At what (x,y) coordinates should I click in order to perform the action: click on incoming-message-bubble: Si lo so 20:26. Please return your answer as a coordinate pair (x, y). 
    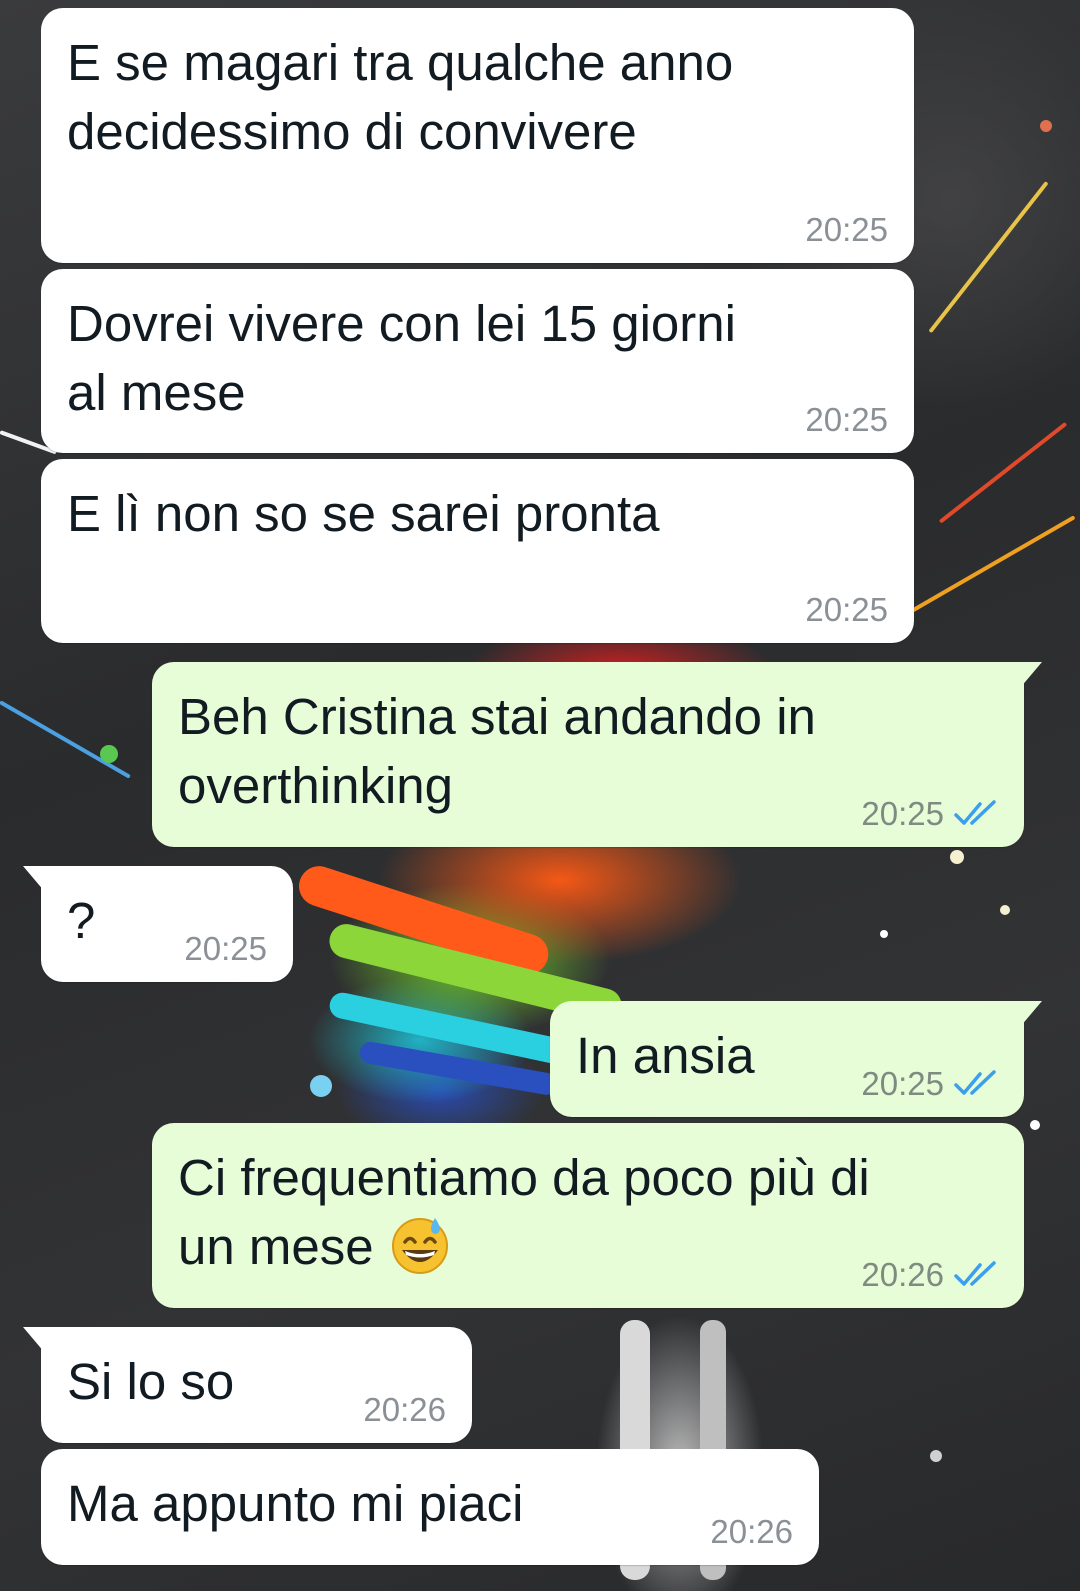
    Looking at the image, I should click on (247, 1385).